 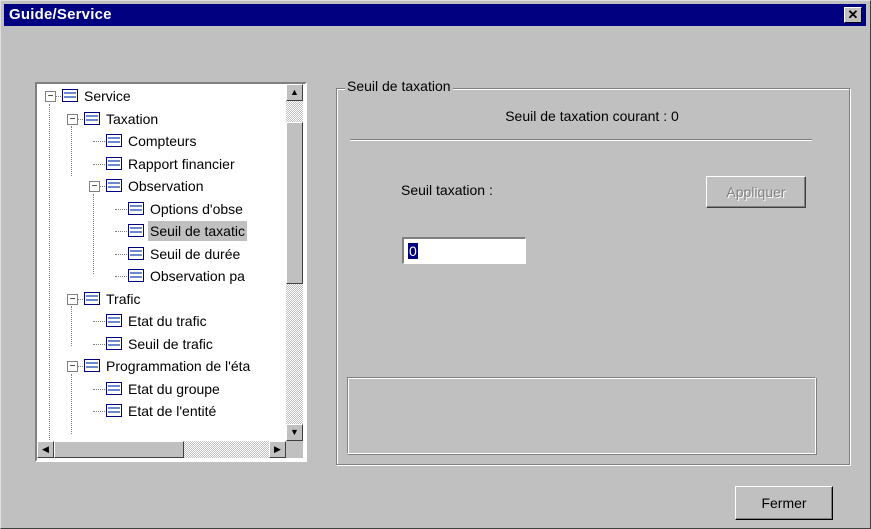 I want to click on close-window-button: ✕, so click(x=853, y=15).